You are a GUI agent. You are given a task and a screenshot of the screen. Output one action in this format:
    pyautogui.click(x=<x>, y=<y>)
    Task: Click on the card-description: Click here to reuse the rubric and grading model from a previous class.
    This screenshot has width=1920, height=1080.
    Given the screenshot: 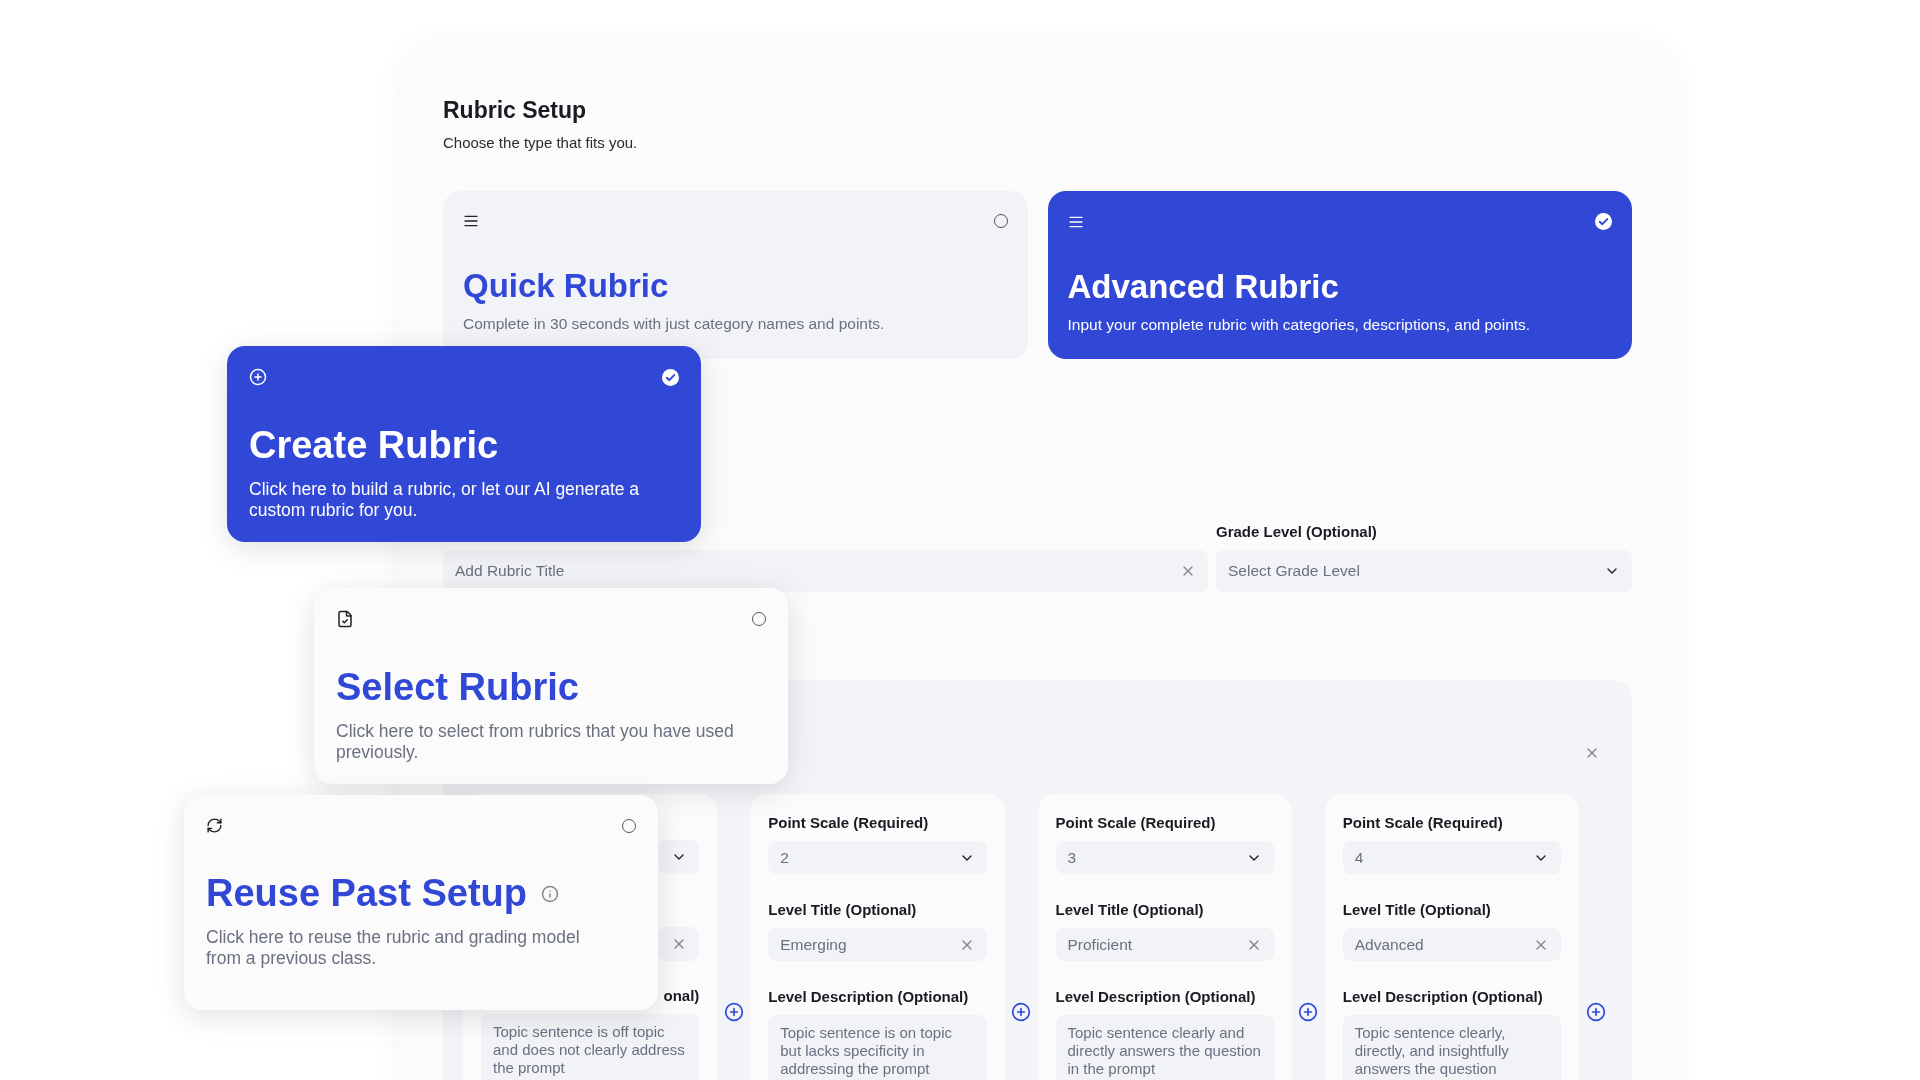 What is the action you would take?
    pyautogui.click(x=393, y=948)
    